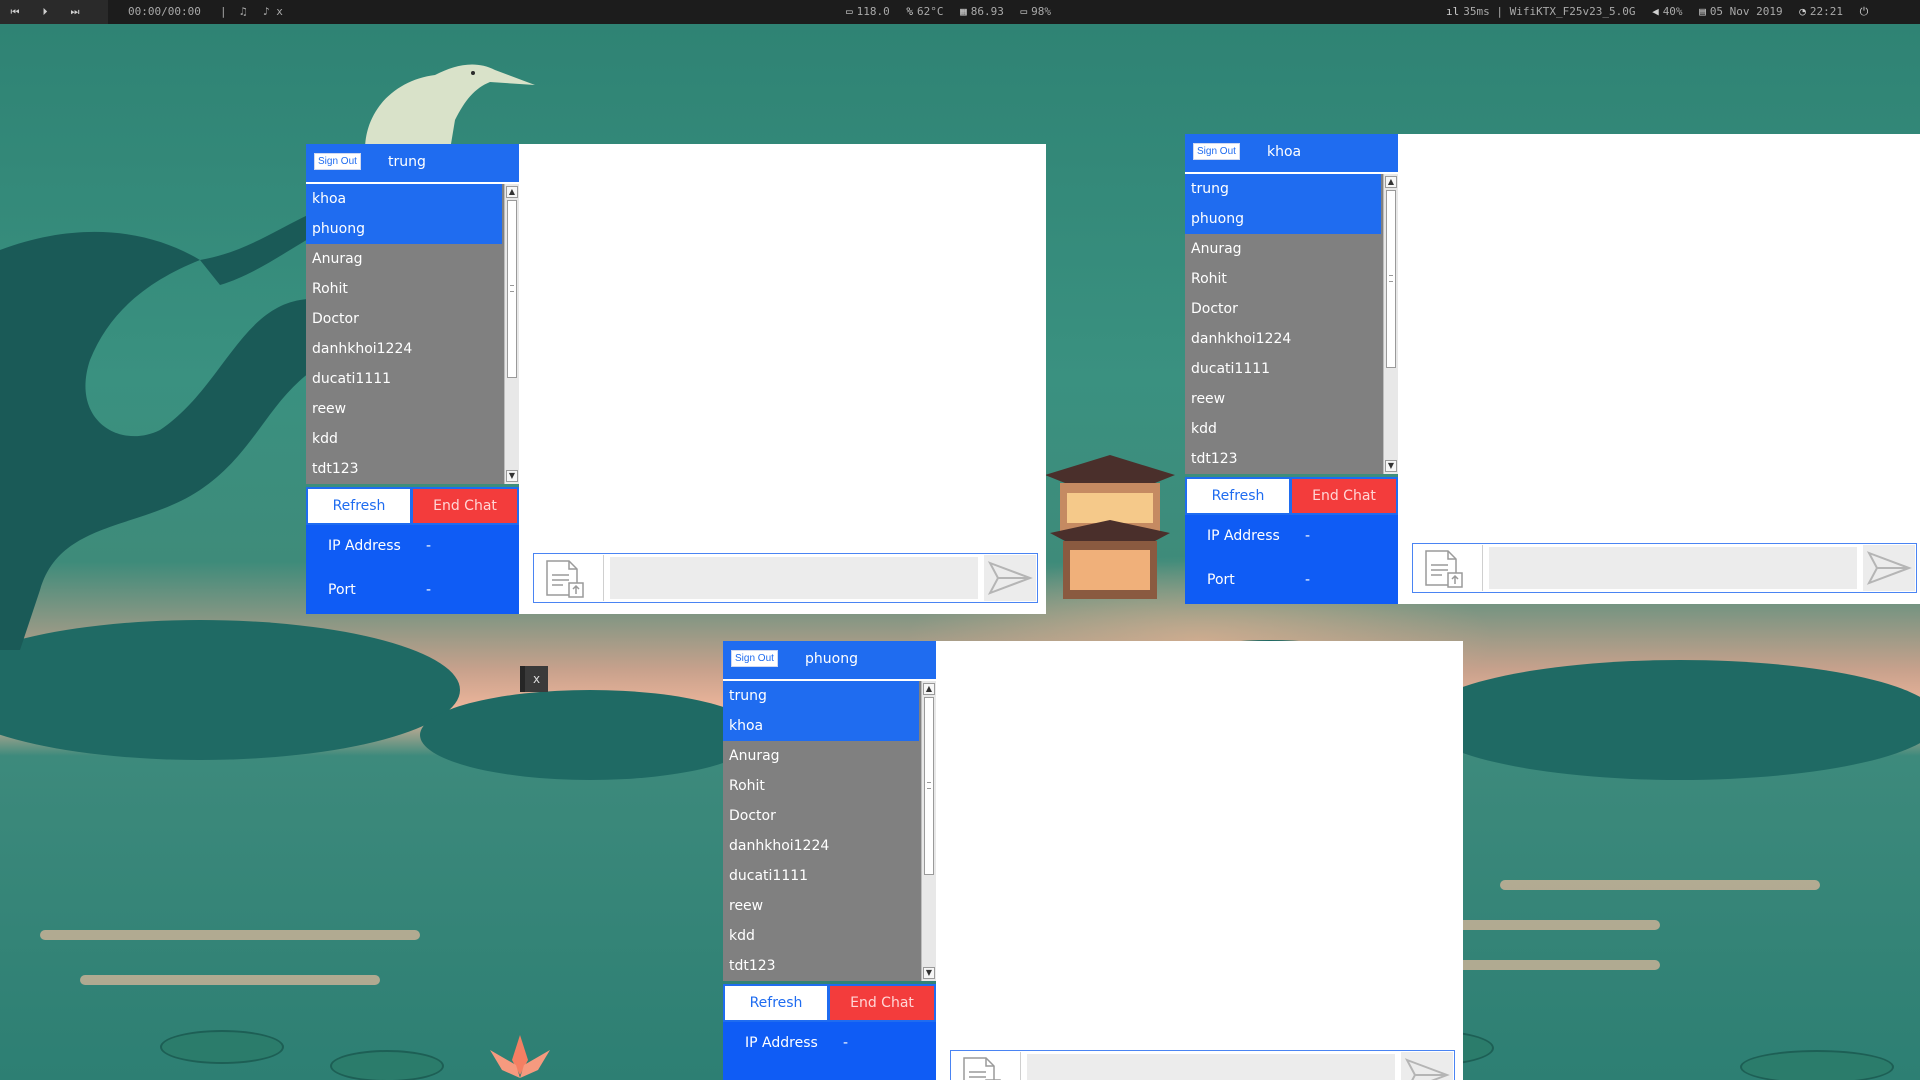 The image size is (1920, 1080). Describe the element at coordinates (1746, 11) in the screenshot. I see `date-value: 05 Nov 2019` at that location.